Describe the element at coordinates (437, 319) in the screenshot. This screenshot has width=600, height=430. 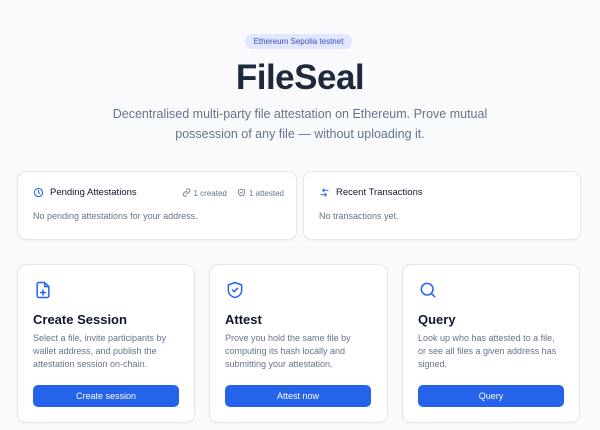
I see `query-title: Query` at that location.